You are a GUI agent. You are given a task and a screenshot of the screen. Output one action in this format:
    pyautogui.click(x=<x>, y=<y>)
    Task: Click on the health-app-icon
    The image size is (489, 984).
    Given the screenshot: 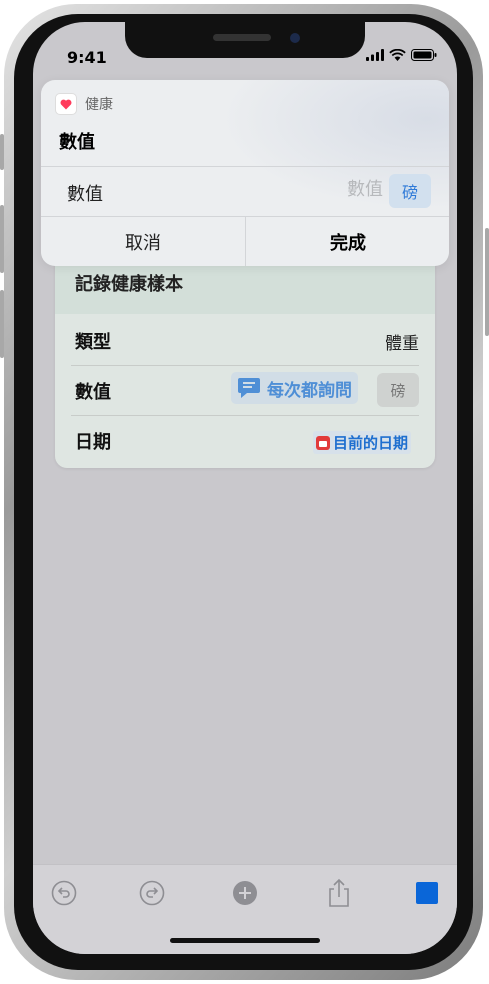 What is the action you would take?
    pyautogui.click(x=66, y=104)
    